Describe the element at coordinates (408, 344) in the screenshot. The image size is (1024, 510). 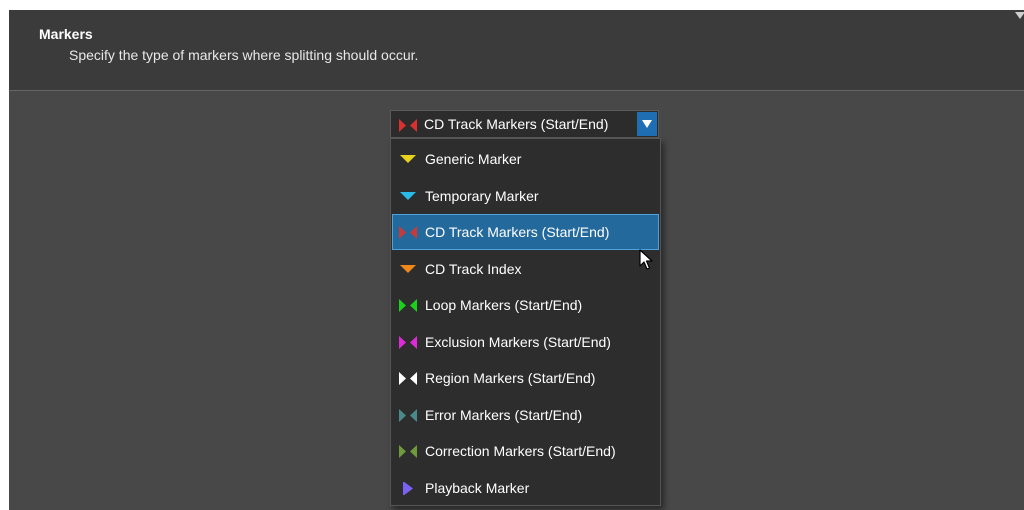
I see `exclusion-markers-icon` at that location.